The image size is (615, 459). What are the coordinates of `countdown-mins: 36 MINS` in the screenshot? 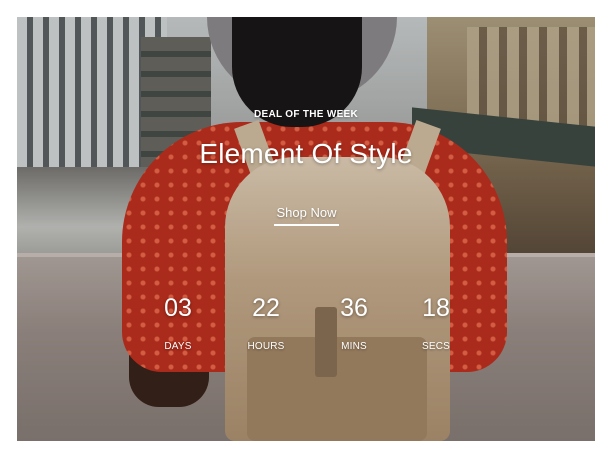 It's located at (354, 322).